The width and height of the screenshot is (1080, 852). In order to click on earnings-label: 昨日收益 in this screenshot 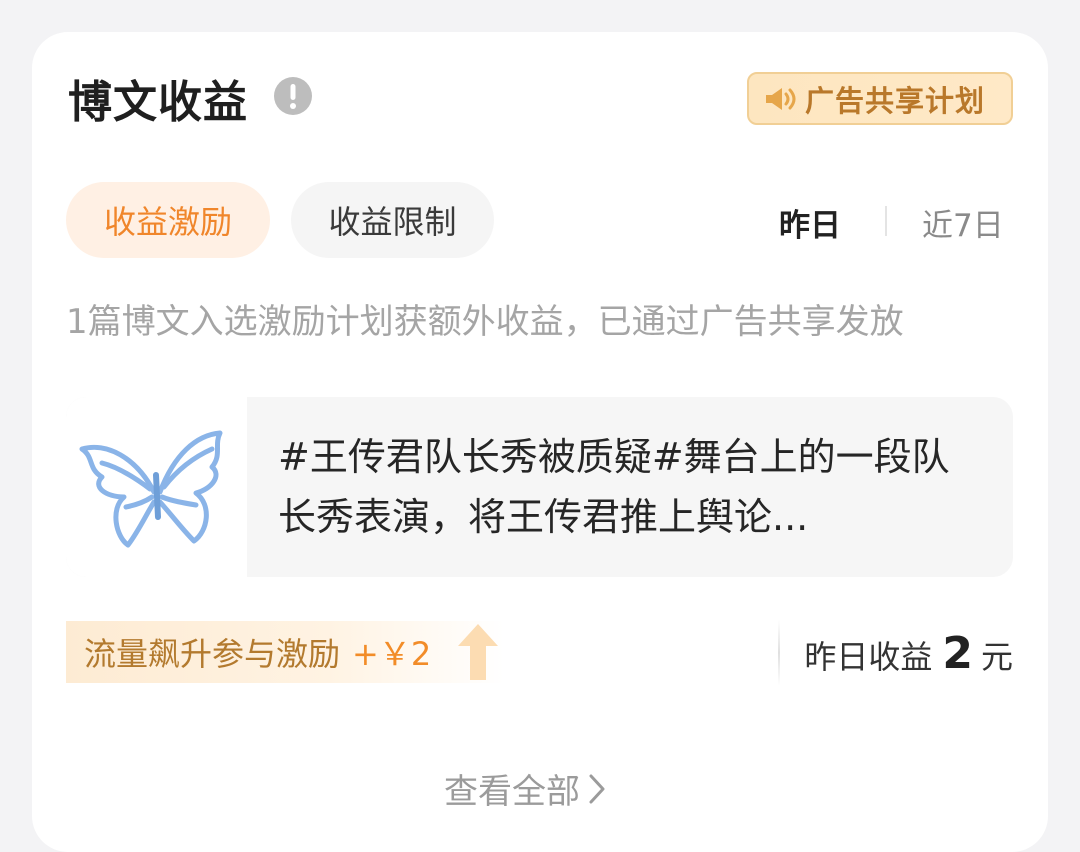, I will do `click(868, 657)`.